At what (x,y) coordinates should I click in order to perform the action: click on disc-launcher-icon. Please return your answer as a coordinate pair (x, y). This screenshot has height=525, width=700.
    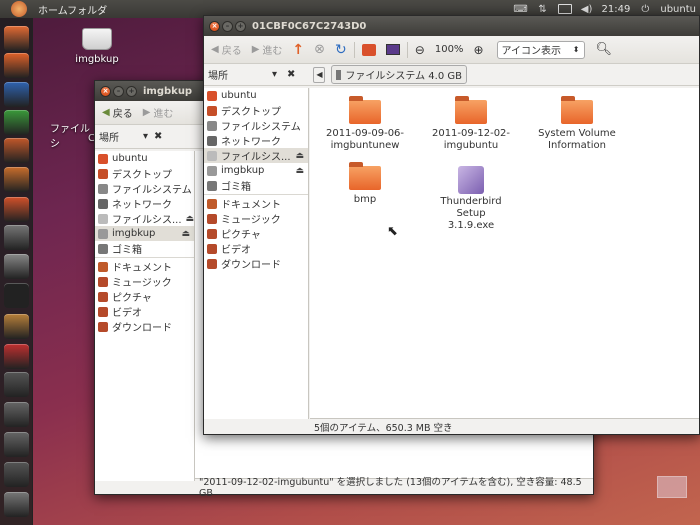
    Looking at the image, I should click on (16, 414).